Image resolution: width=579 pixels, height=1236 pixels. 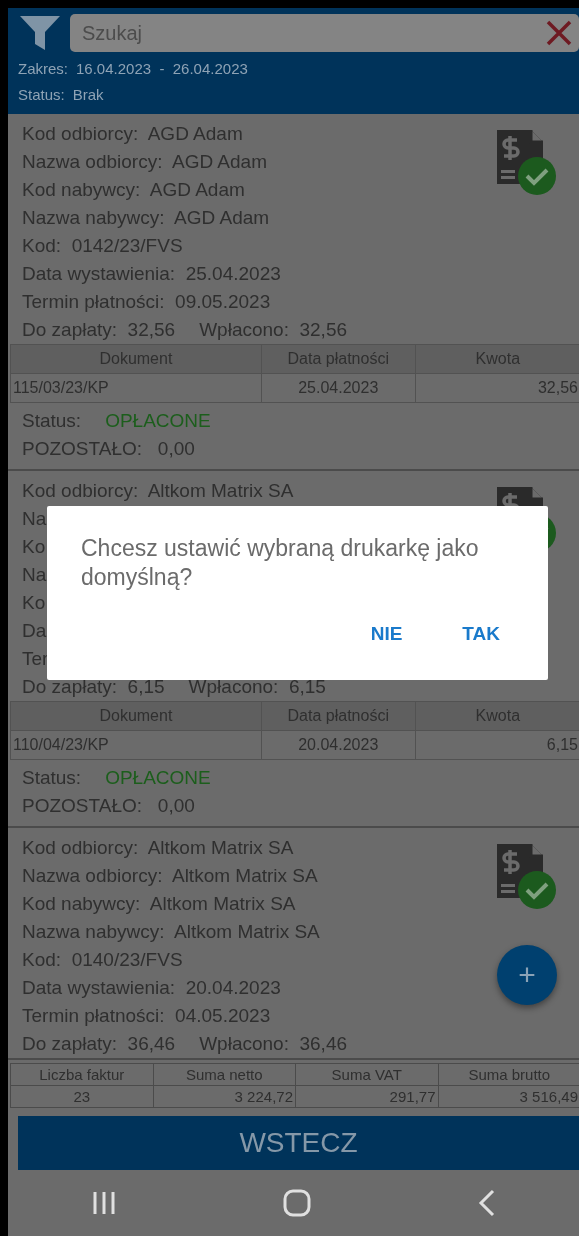 I want to click on dialog-message: Chcesz ustawić wybraną drukarkę jako domyślną?, so click(x=280, y=563).